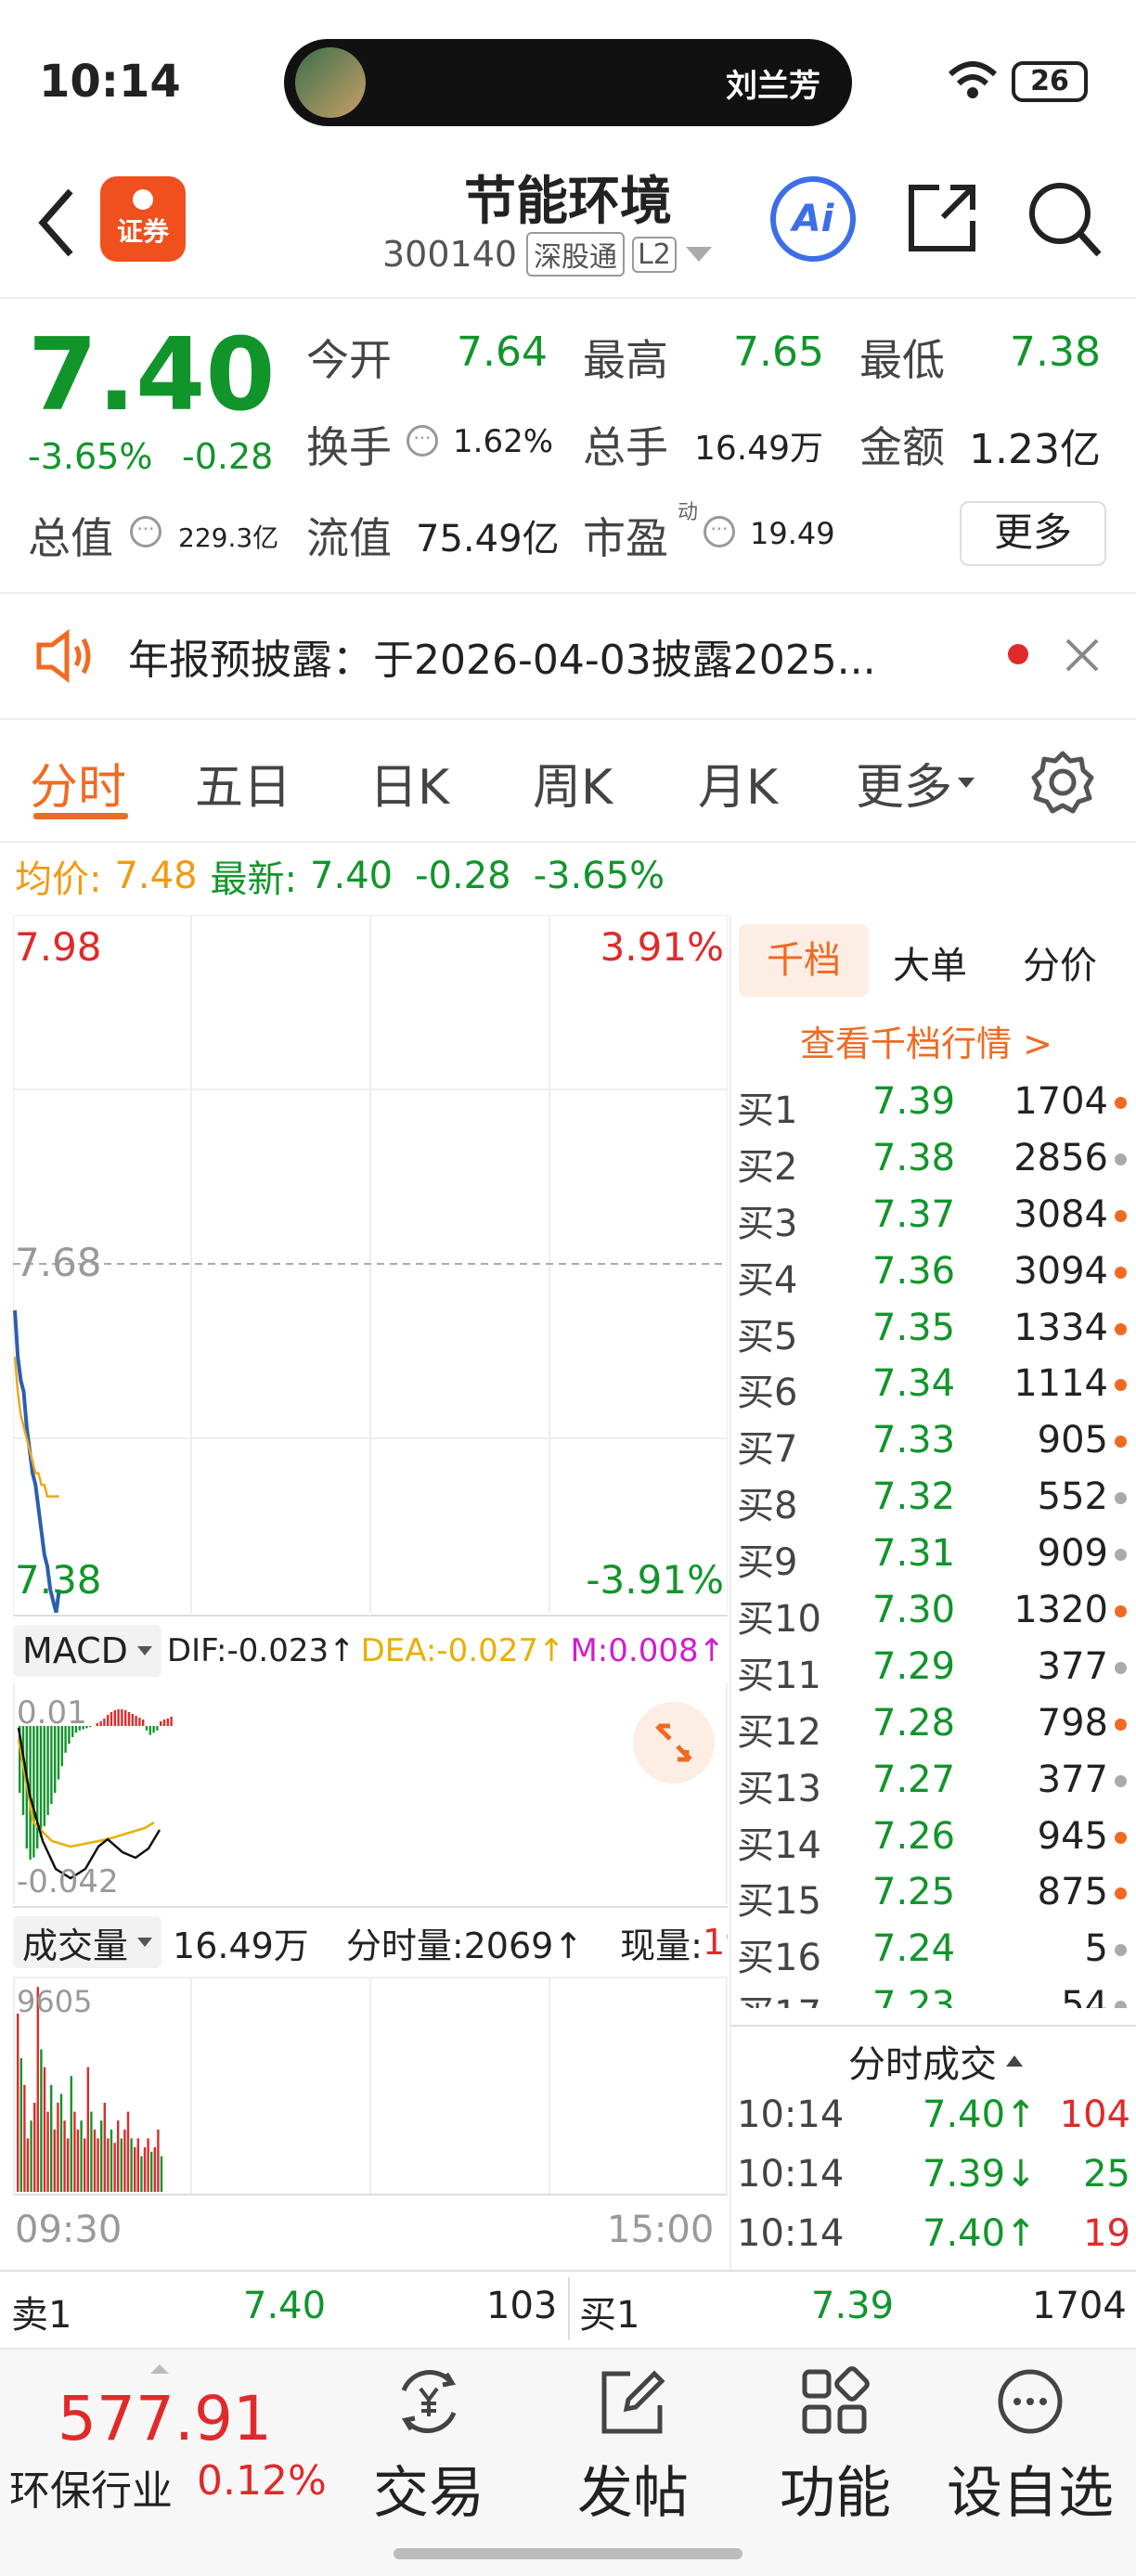  What do you see at coordinates (933, 1554) in the screenshot?
I see `orderbook-row: 买9 7.31 909` at bounding box center [933, 1554].